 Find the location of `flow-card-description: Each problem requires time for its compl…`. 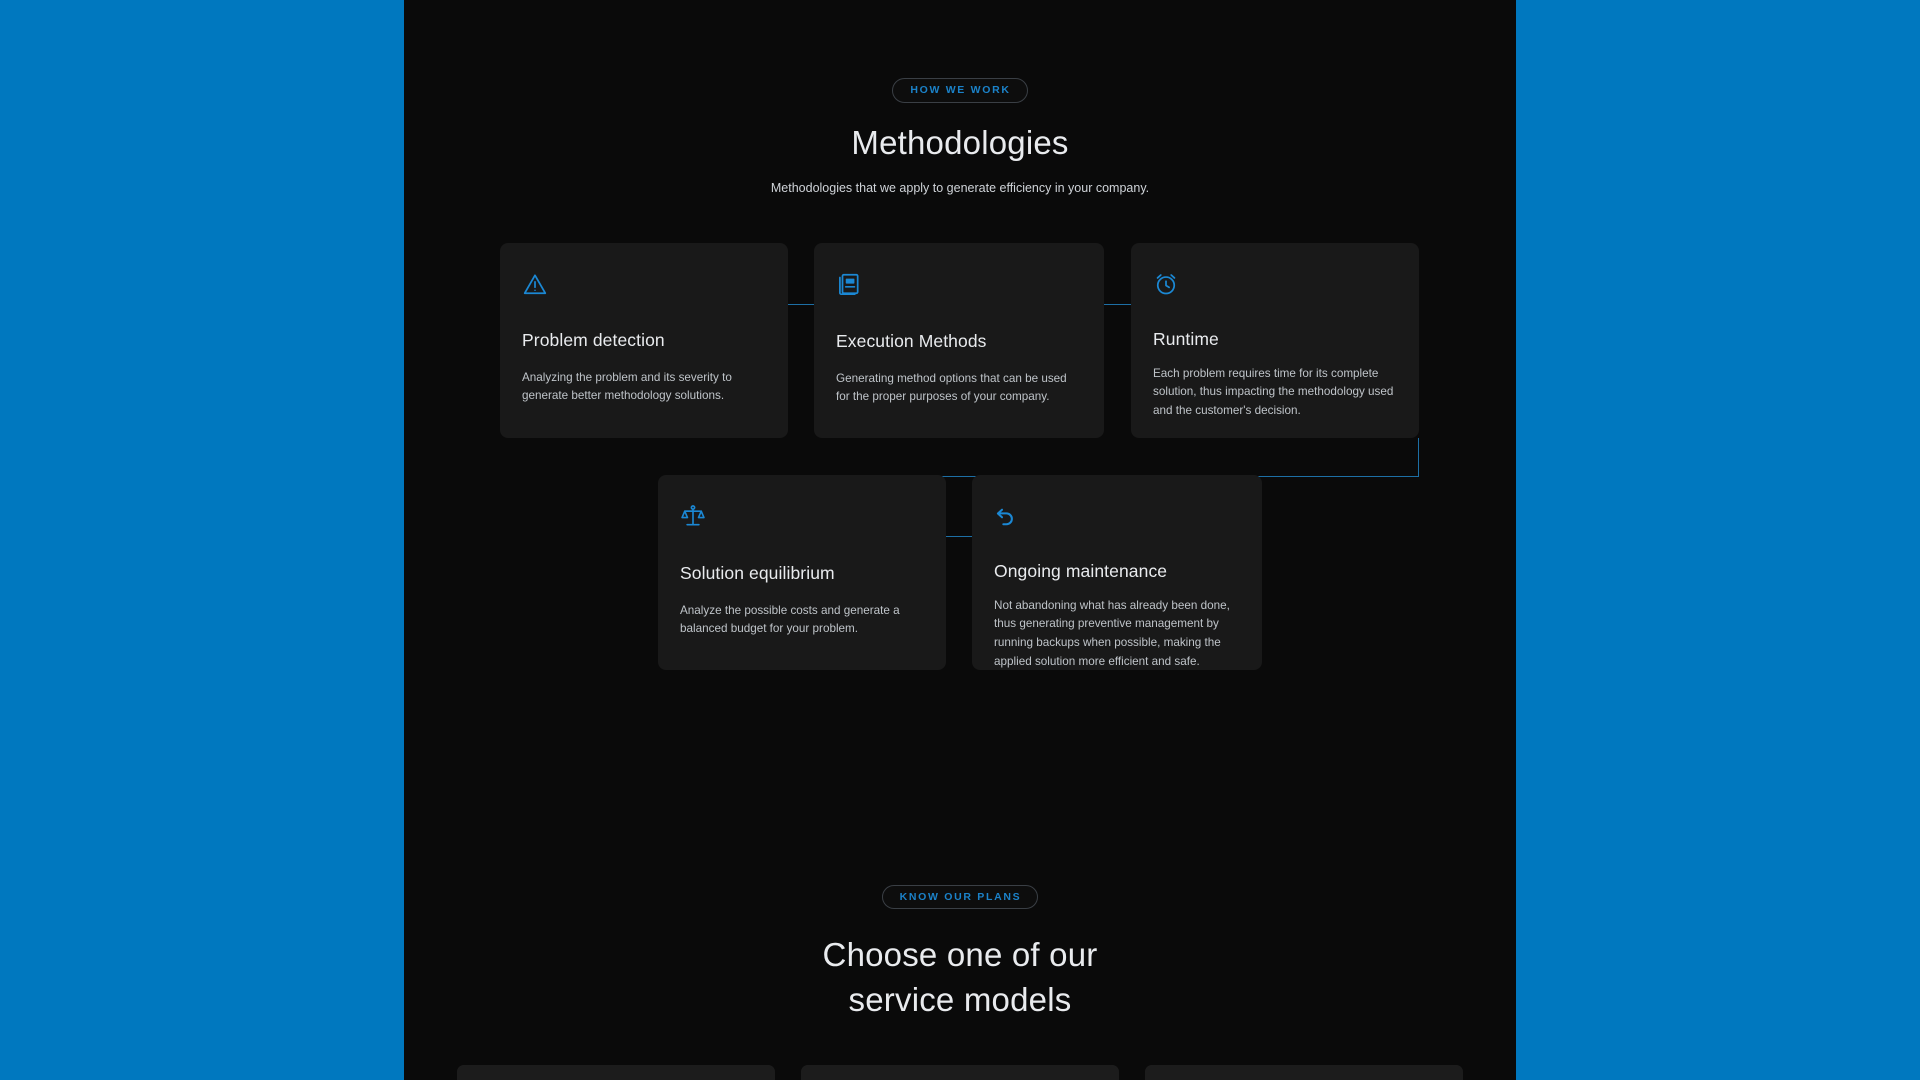

flow-card-description: Each problem requires time for its compl… is located at coordinates (1273, 392).